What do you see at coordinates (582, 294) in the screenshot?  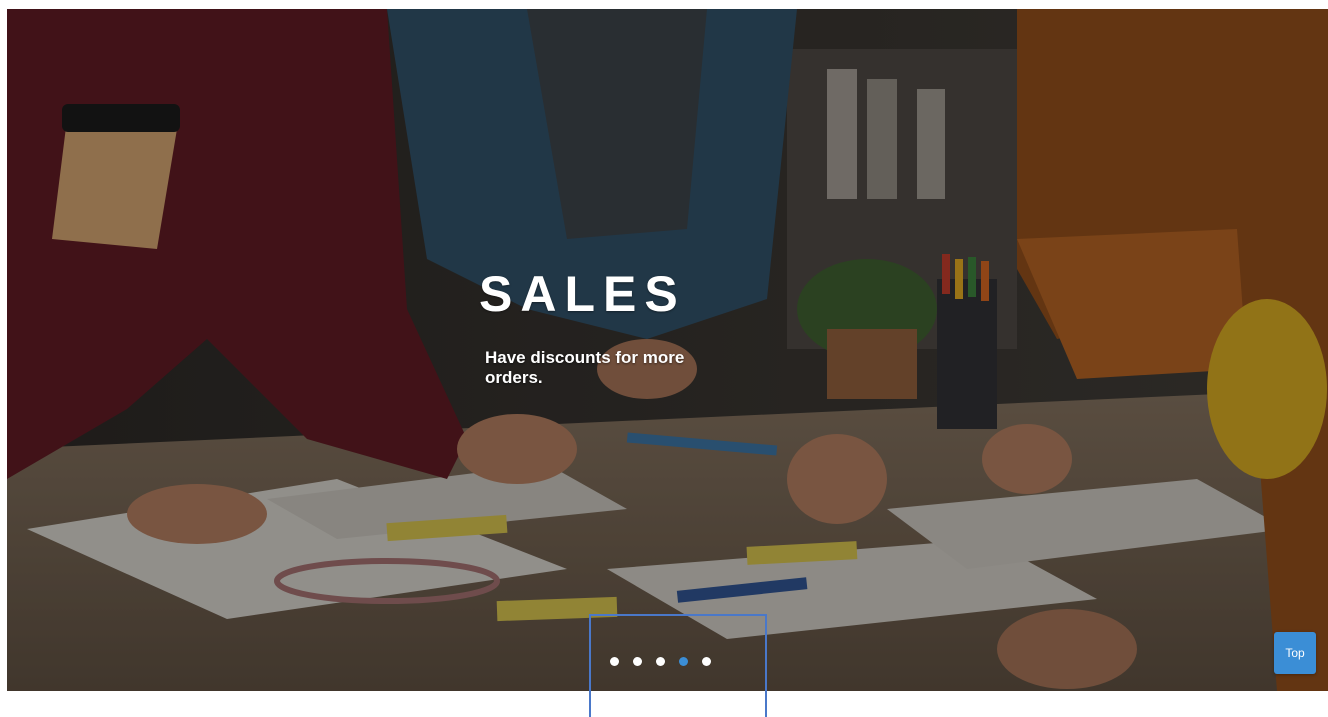 I see `hero-title: SALES` at bounding box center [582, 294].